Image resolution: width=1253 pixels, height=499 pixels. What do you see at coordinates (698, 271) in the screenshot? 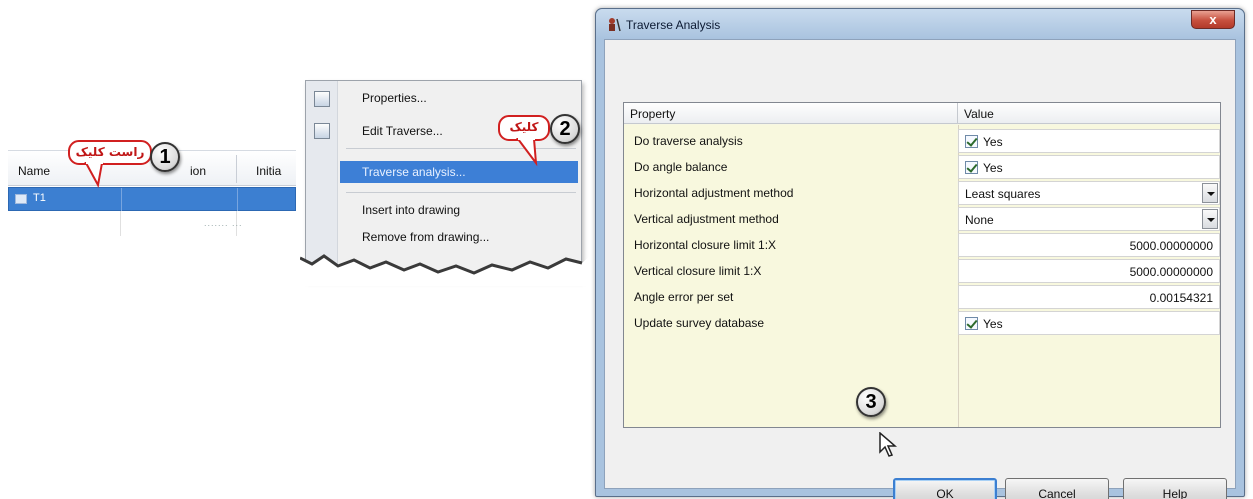
I see `property-label: Vertical closure limit 1:X` at bounding box center [698, 271].